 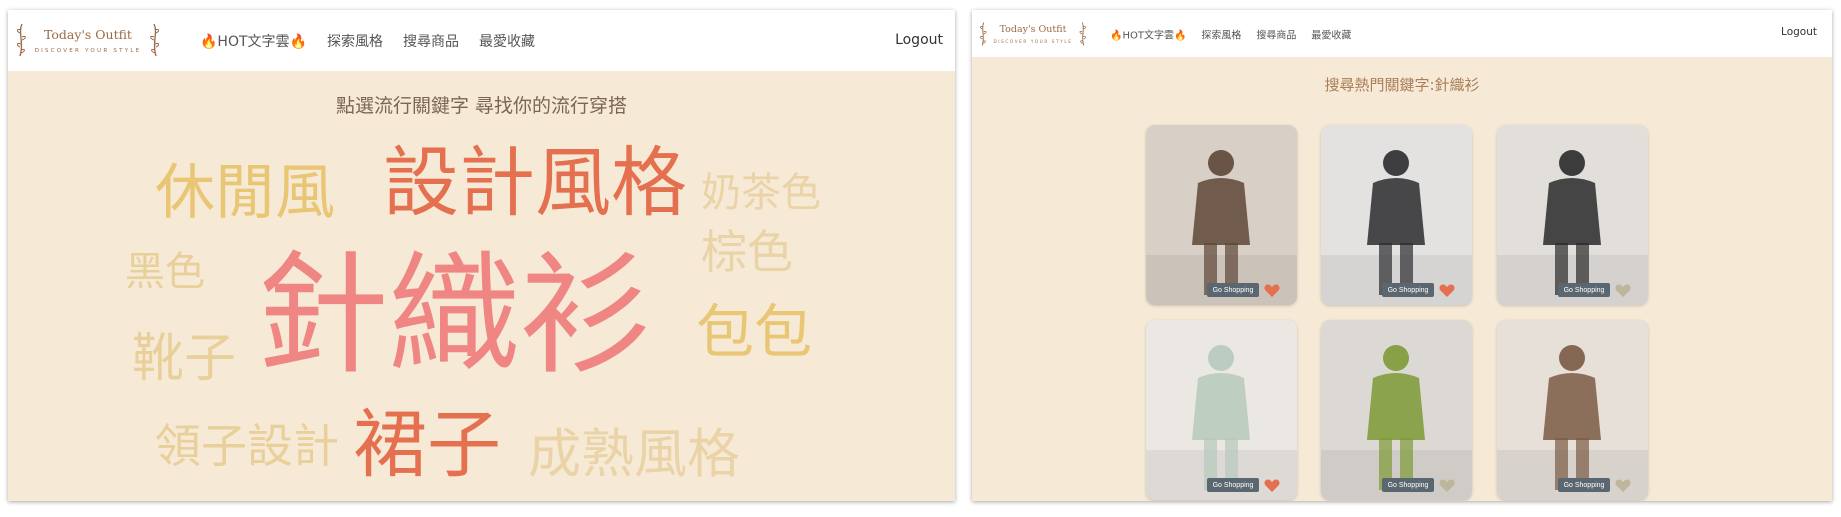 What do you see at coordinates (1402, 85) in the screenshot?
I see `search-result-title: 搜尋熱門關鍵字:針織衫` at bounding box center [1402, 85].